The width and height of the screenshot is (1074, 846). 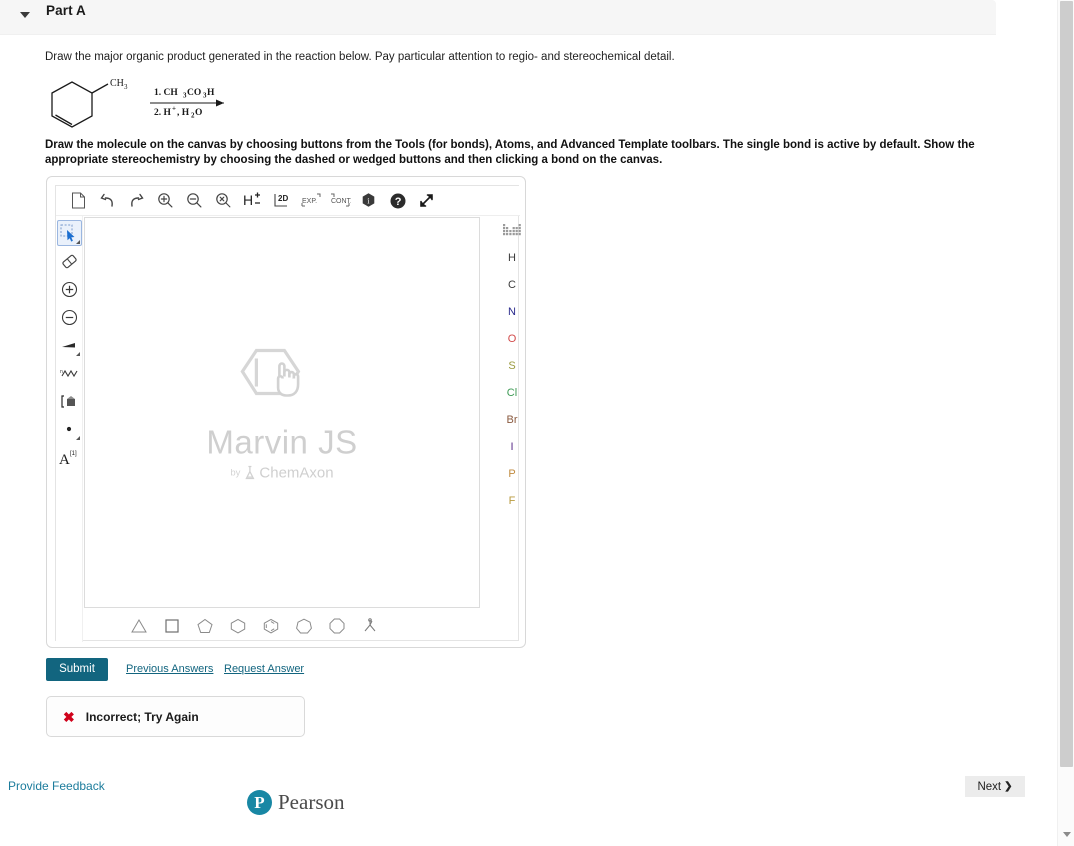 I want to click on selection-tool-icon, so click(x=69, y=233).